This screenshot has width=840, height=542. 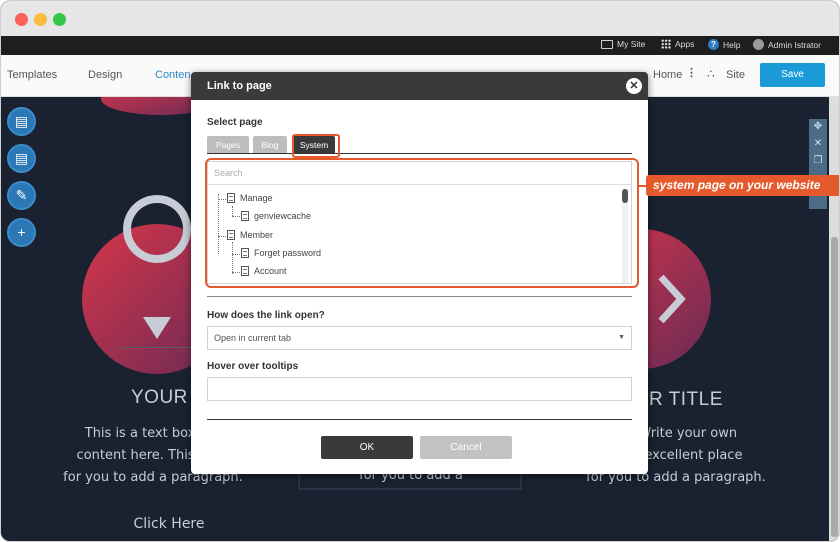 What do you see at coordinates (818, 143) in the screenshot?
I see `delete-icon: ✕` at bounding box center [818, 143].